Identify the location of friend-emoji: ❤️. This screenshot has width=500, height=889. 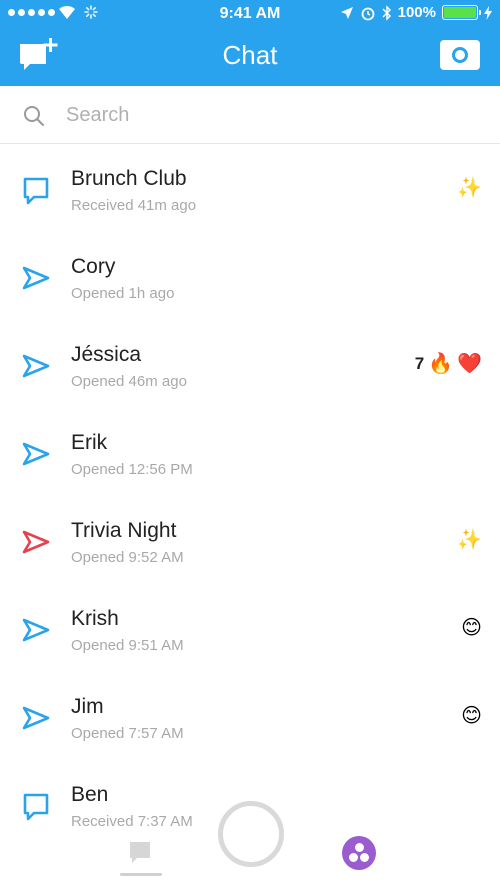
(469, 364).